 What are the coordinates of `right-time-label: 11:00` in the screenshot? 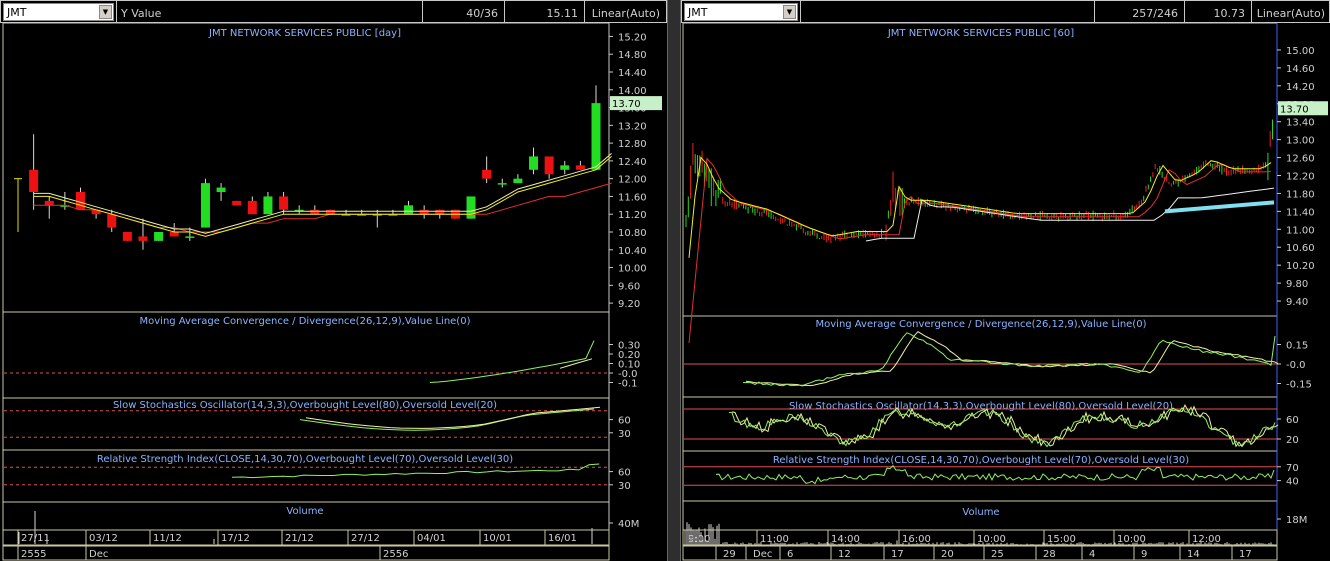 It's located at (774, 539).